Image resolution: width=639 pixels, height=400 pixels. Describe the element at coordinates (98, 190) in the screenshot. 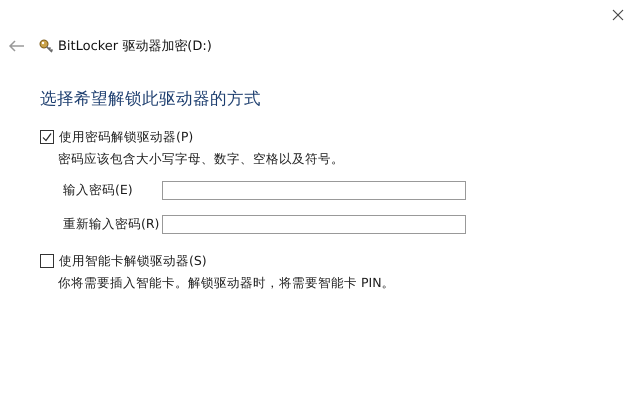

I see `field-label: 输入密码(E)` at that location.